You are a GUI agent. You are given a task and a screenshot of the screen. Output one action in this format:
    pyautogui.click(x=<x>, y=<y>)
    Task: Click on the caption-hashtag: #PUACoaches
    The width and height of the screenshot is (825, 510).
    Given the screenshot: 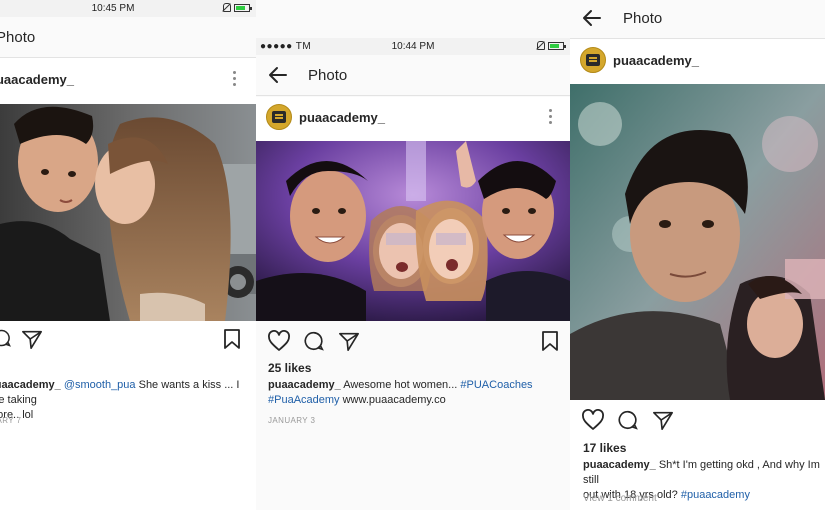 What is the action you would take?
    pyautogui.click(x=496, y=385)
    